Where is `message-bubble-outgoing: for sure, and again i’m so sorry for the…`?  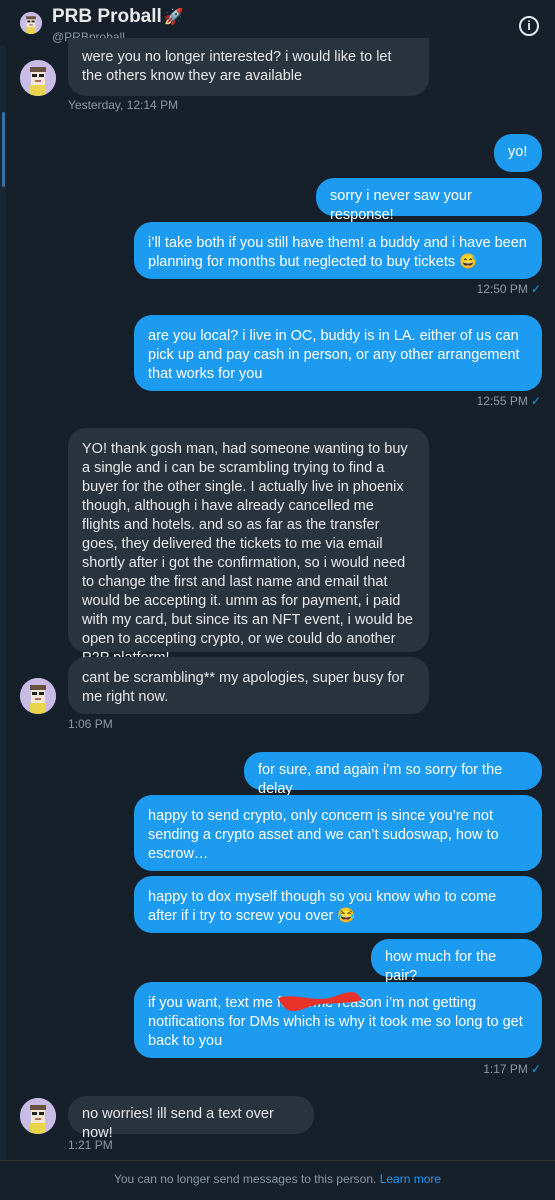 message-bubble-outgoing: for sure, and again i’m so sorry for the… is located at coordinates (393, 774).